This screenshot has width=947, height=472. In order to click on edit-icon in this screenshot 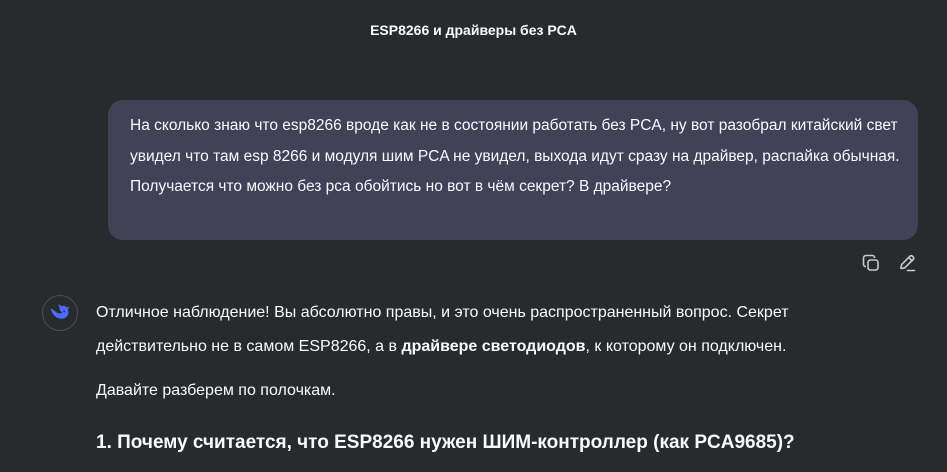, I will do `click(908, 263)`.